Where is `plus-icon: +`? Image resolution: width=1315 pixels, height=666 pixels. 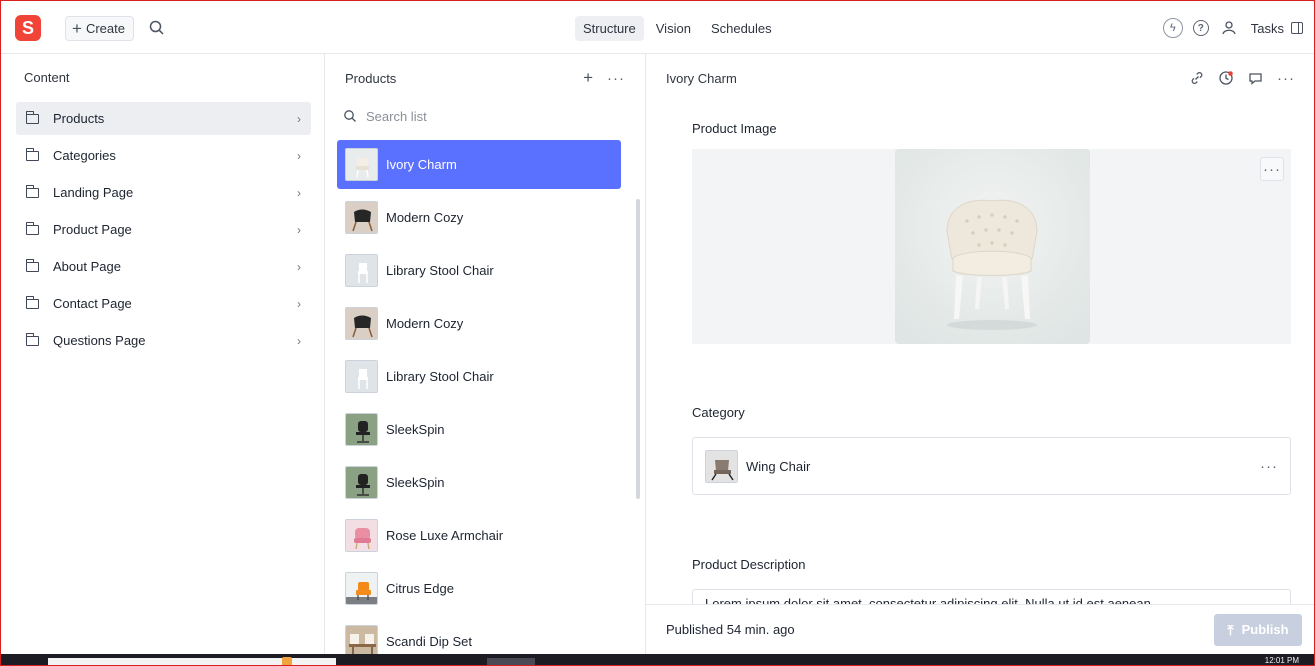 plus-icon: + is located at coordinates (77, 28).